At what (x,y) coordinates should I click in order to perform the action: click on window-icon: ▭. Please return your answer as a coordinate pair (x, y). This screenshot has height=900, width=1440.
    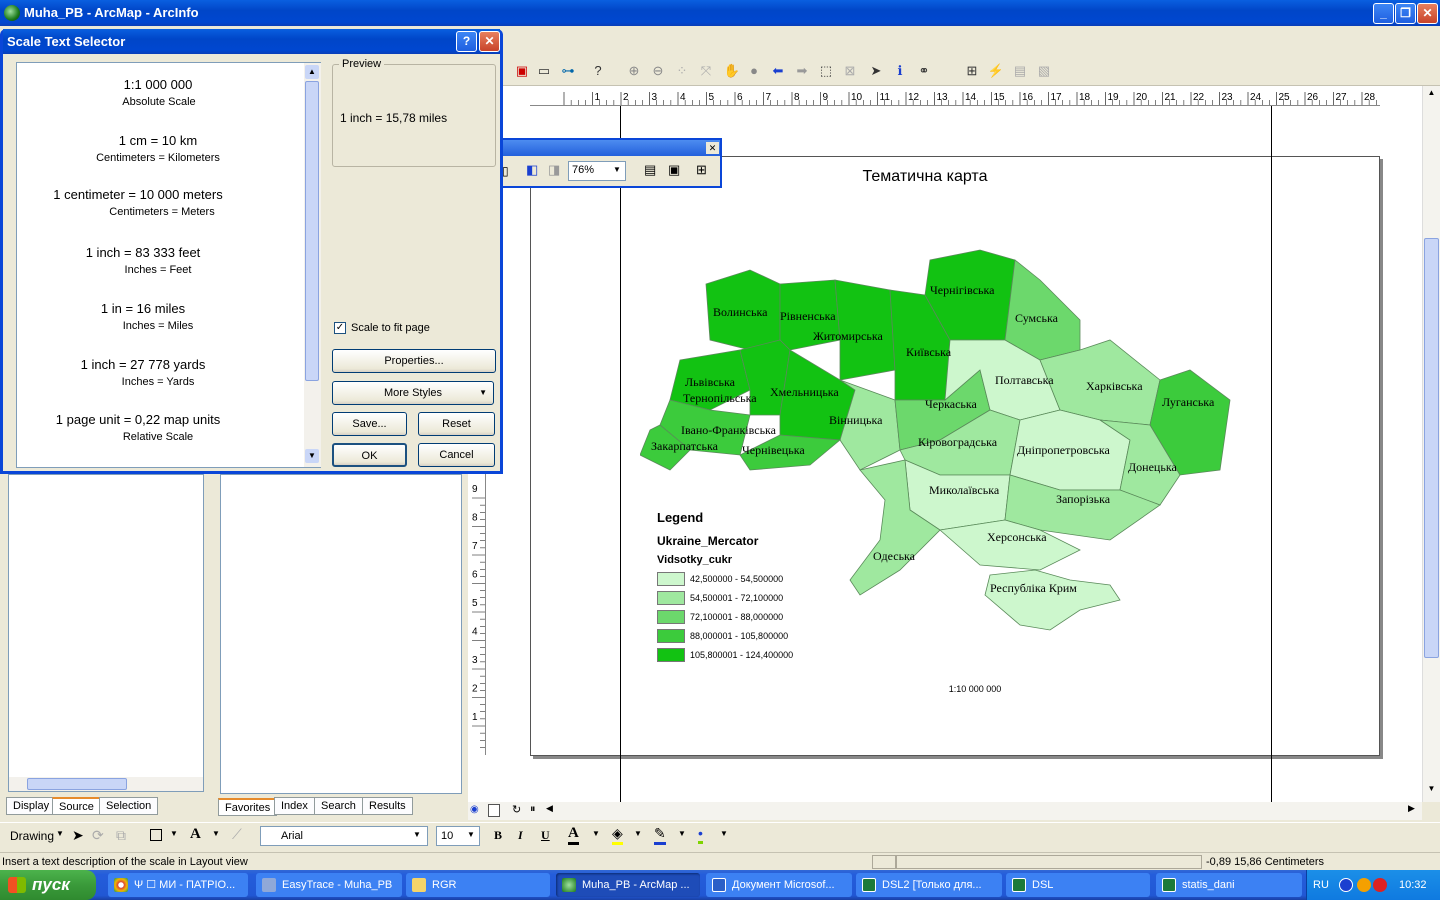
    Looking at the image, I should click on (544, 71).